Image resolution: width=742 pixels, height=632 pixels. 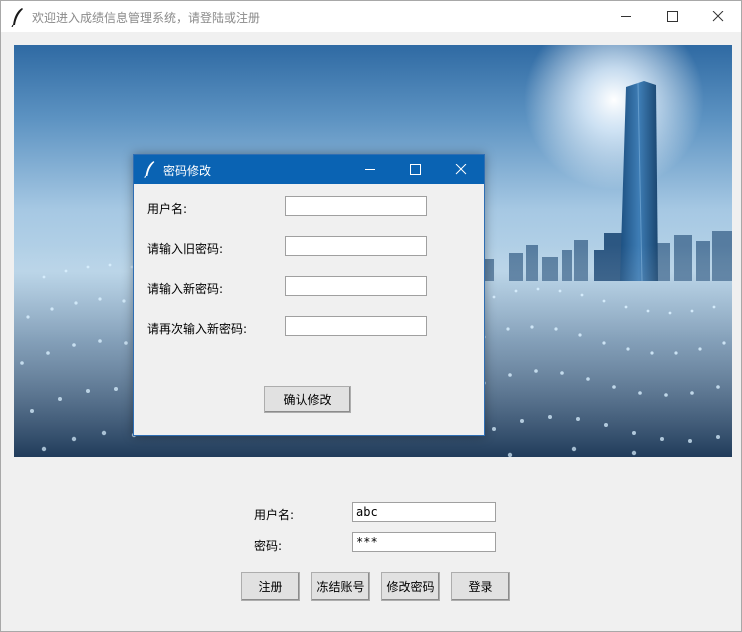 I want to click on password-label: 密码:, so click(x=268, y=546).